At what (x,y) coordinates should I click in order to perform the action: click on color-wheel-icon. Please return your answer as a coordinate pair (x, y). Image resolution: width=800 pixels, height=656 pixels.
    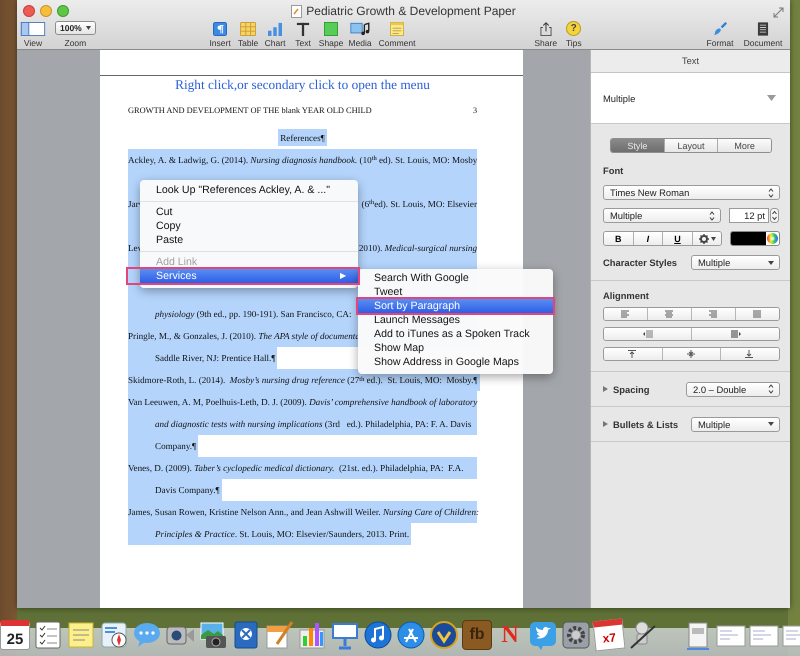
    Looking at the image, I should click on (772, 238).